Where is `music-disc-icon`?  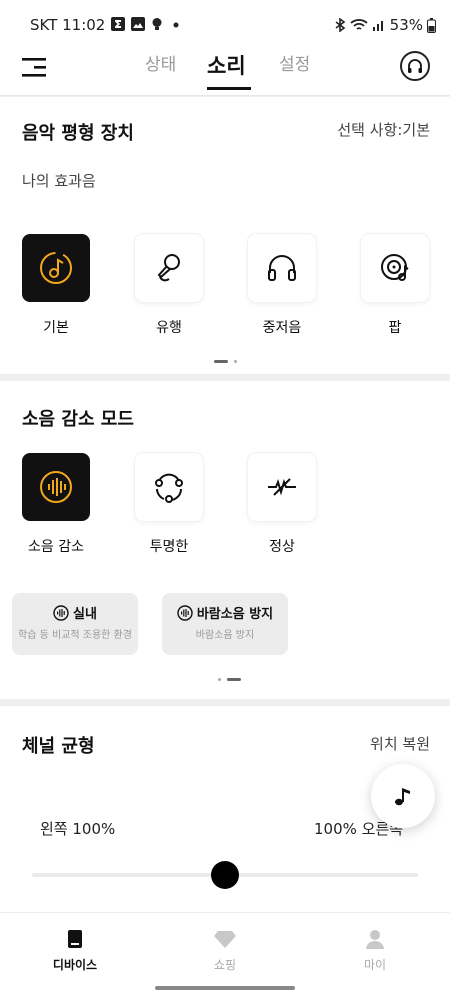
music-disc-icon is located at coordinates (56, 268).